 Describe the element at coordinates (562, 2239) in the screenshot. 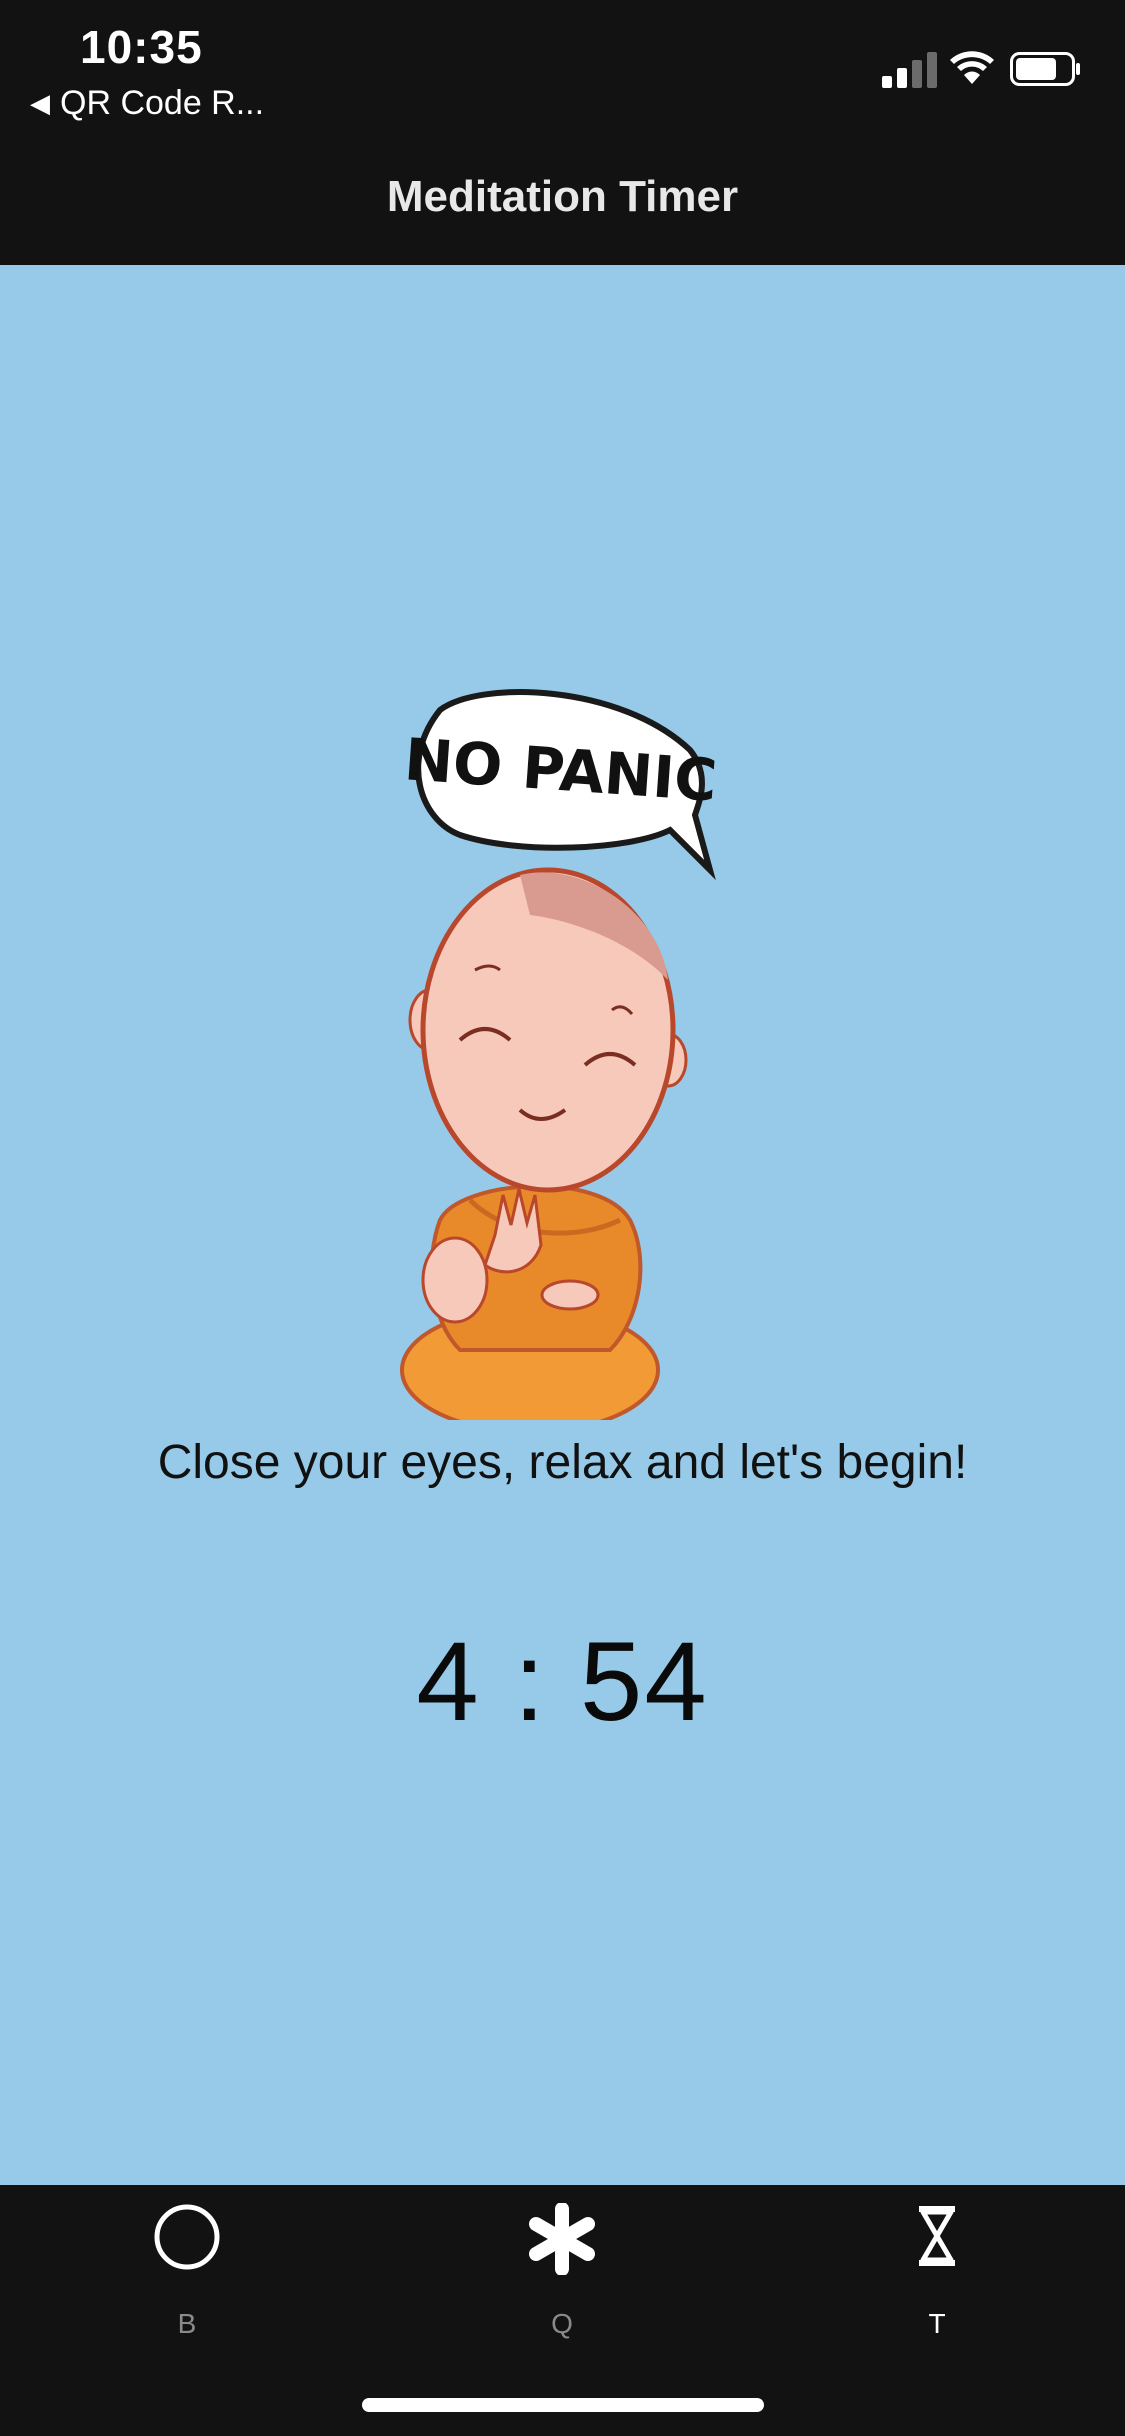

I see `asterisk-icon` at that location.